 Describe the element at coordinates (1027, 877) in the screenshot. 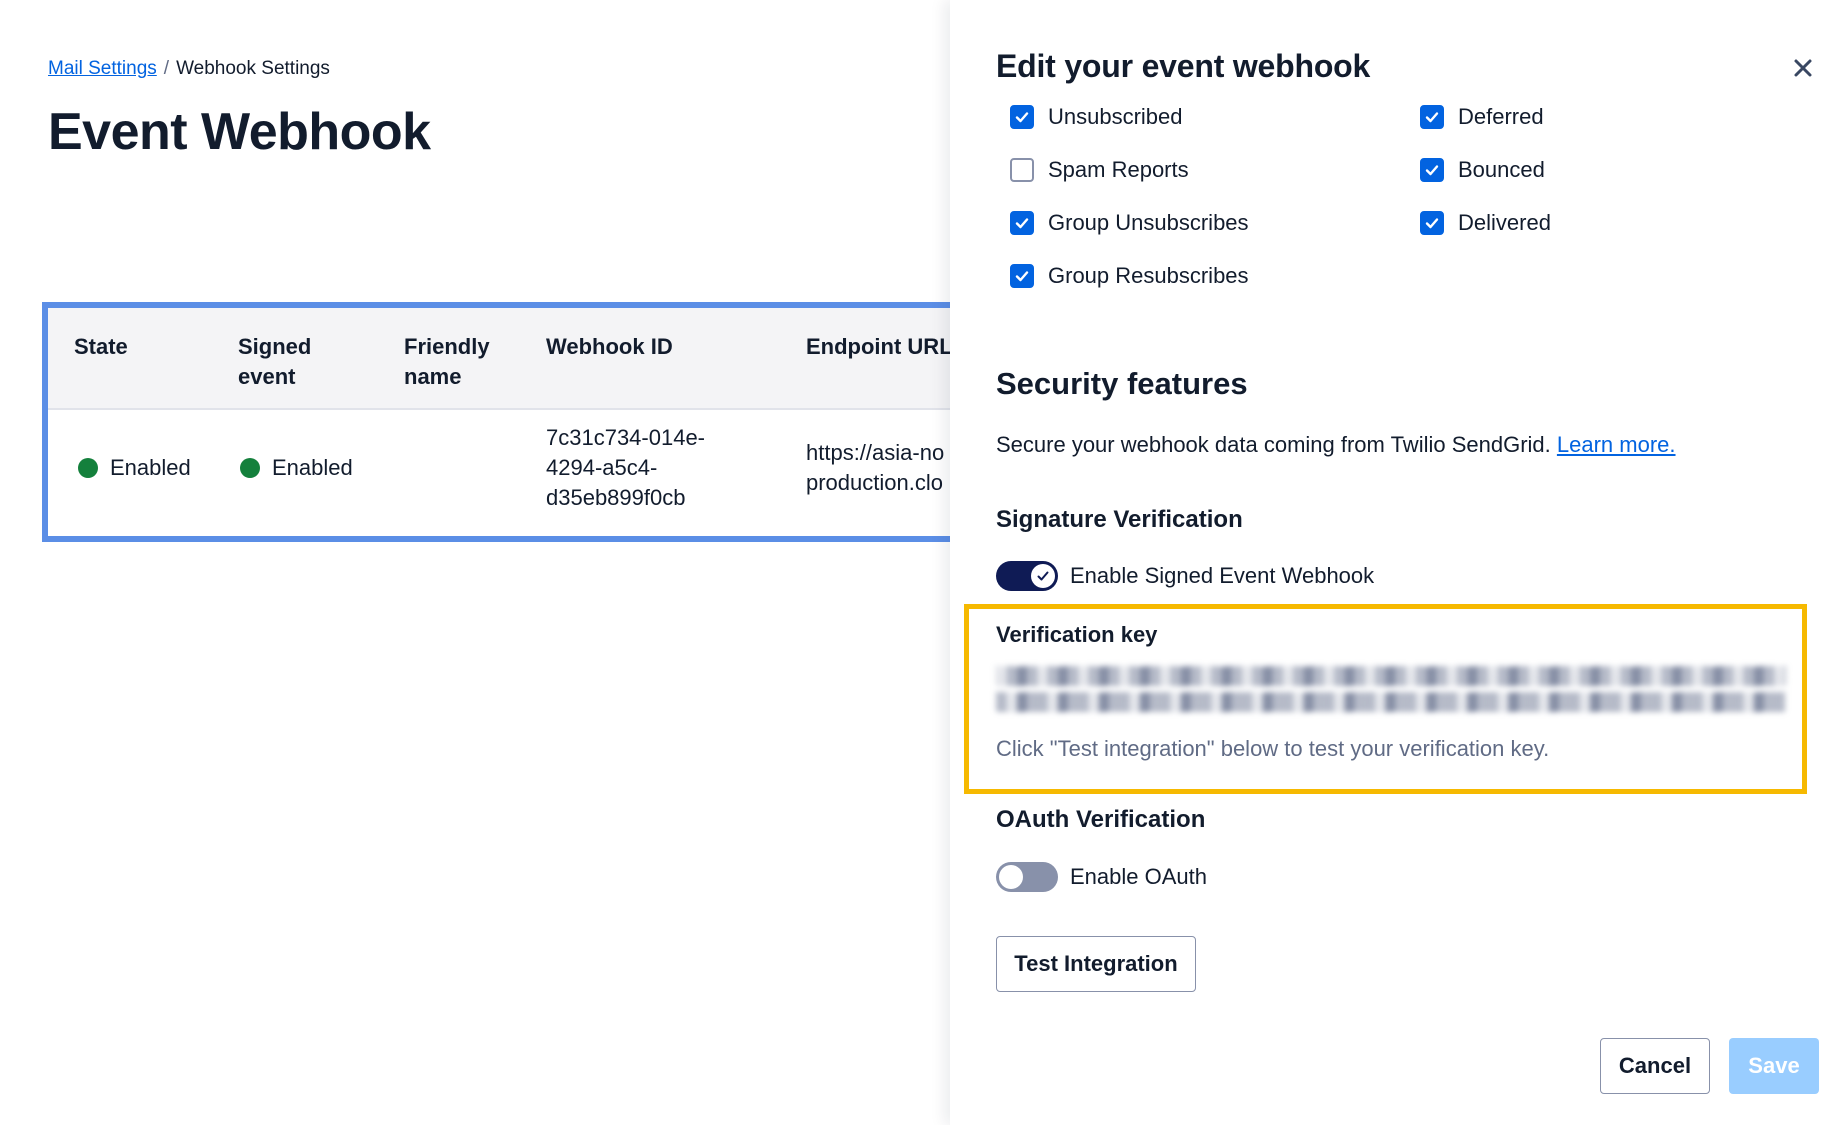

I see `oauth-toggle` at that location.